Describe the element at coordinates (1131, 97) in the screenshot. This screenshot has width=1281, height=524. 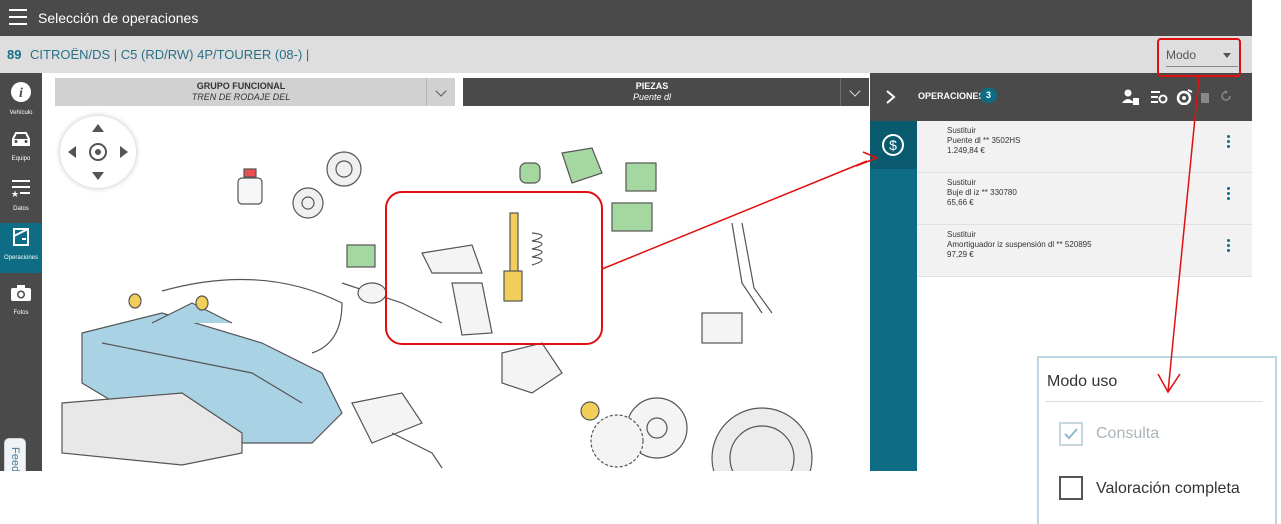
I see `user-document-icon` at that location.